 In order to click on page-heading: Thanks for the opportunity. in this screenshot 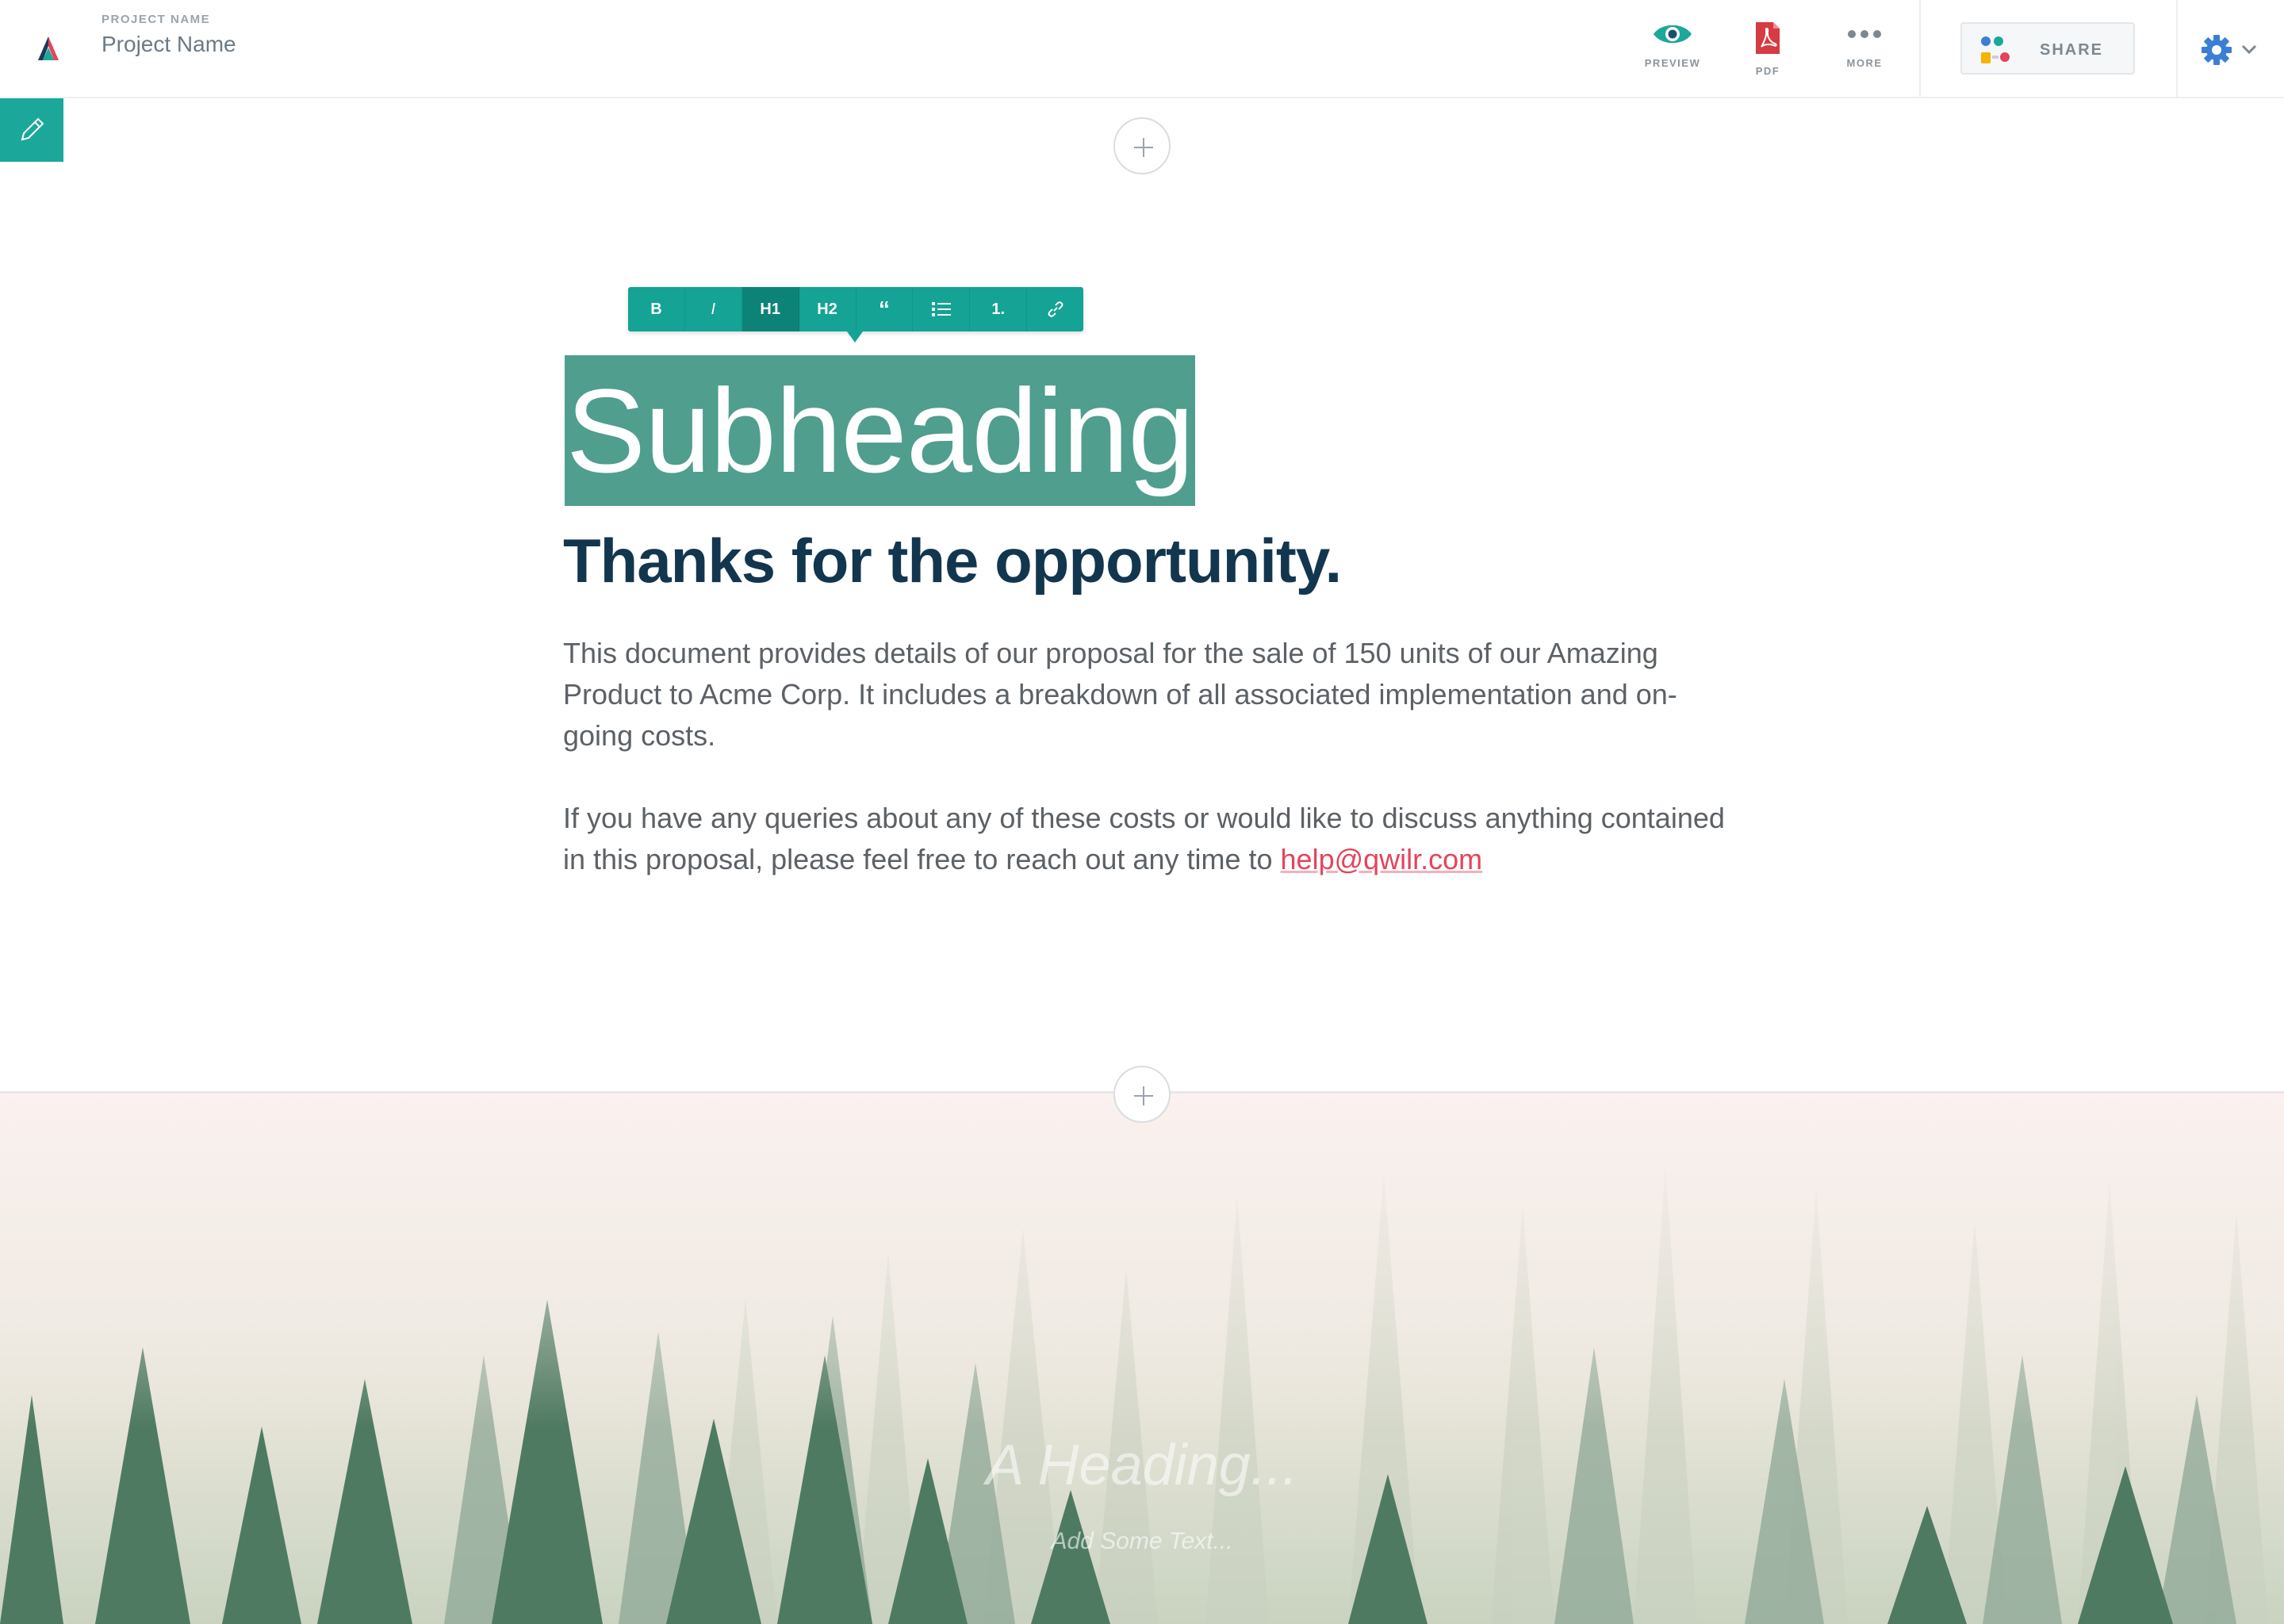, I will do `click(952, 561)`.